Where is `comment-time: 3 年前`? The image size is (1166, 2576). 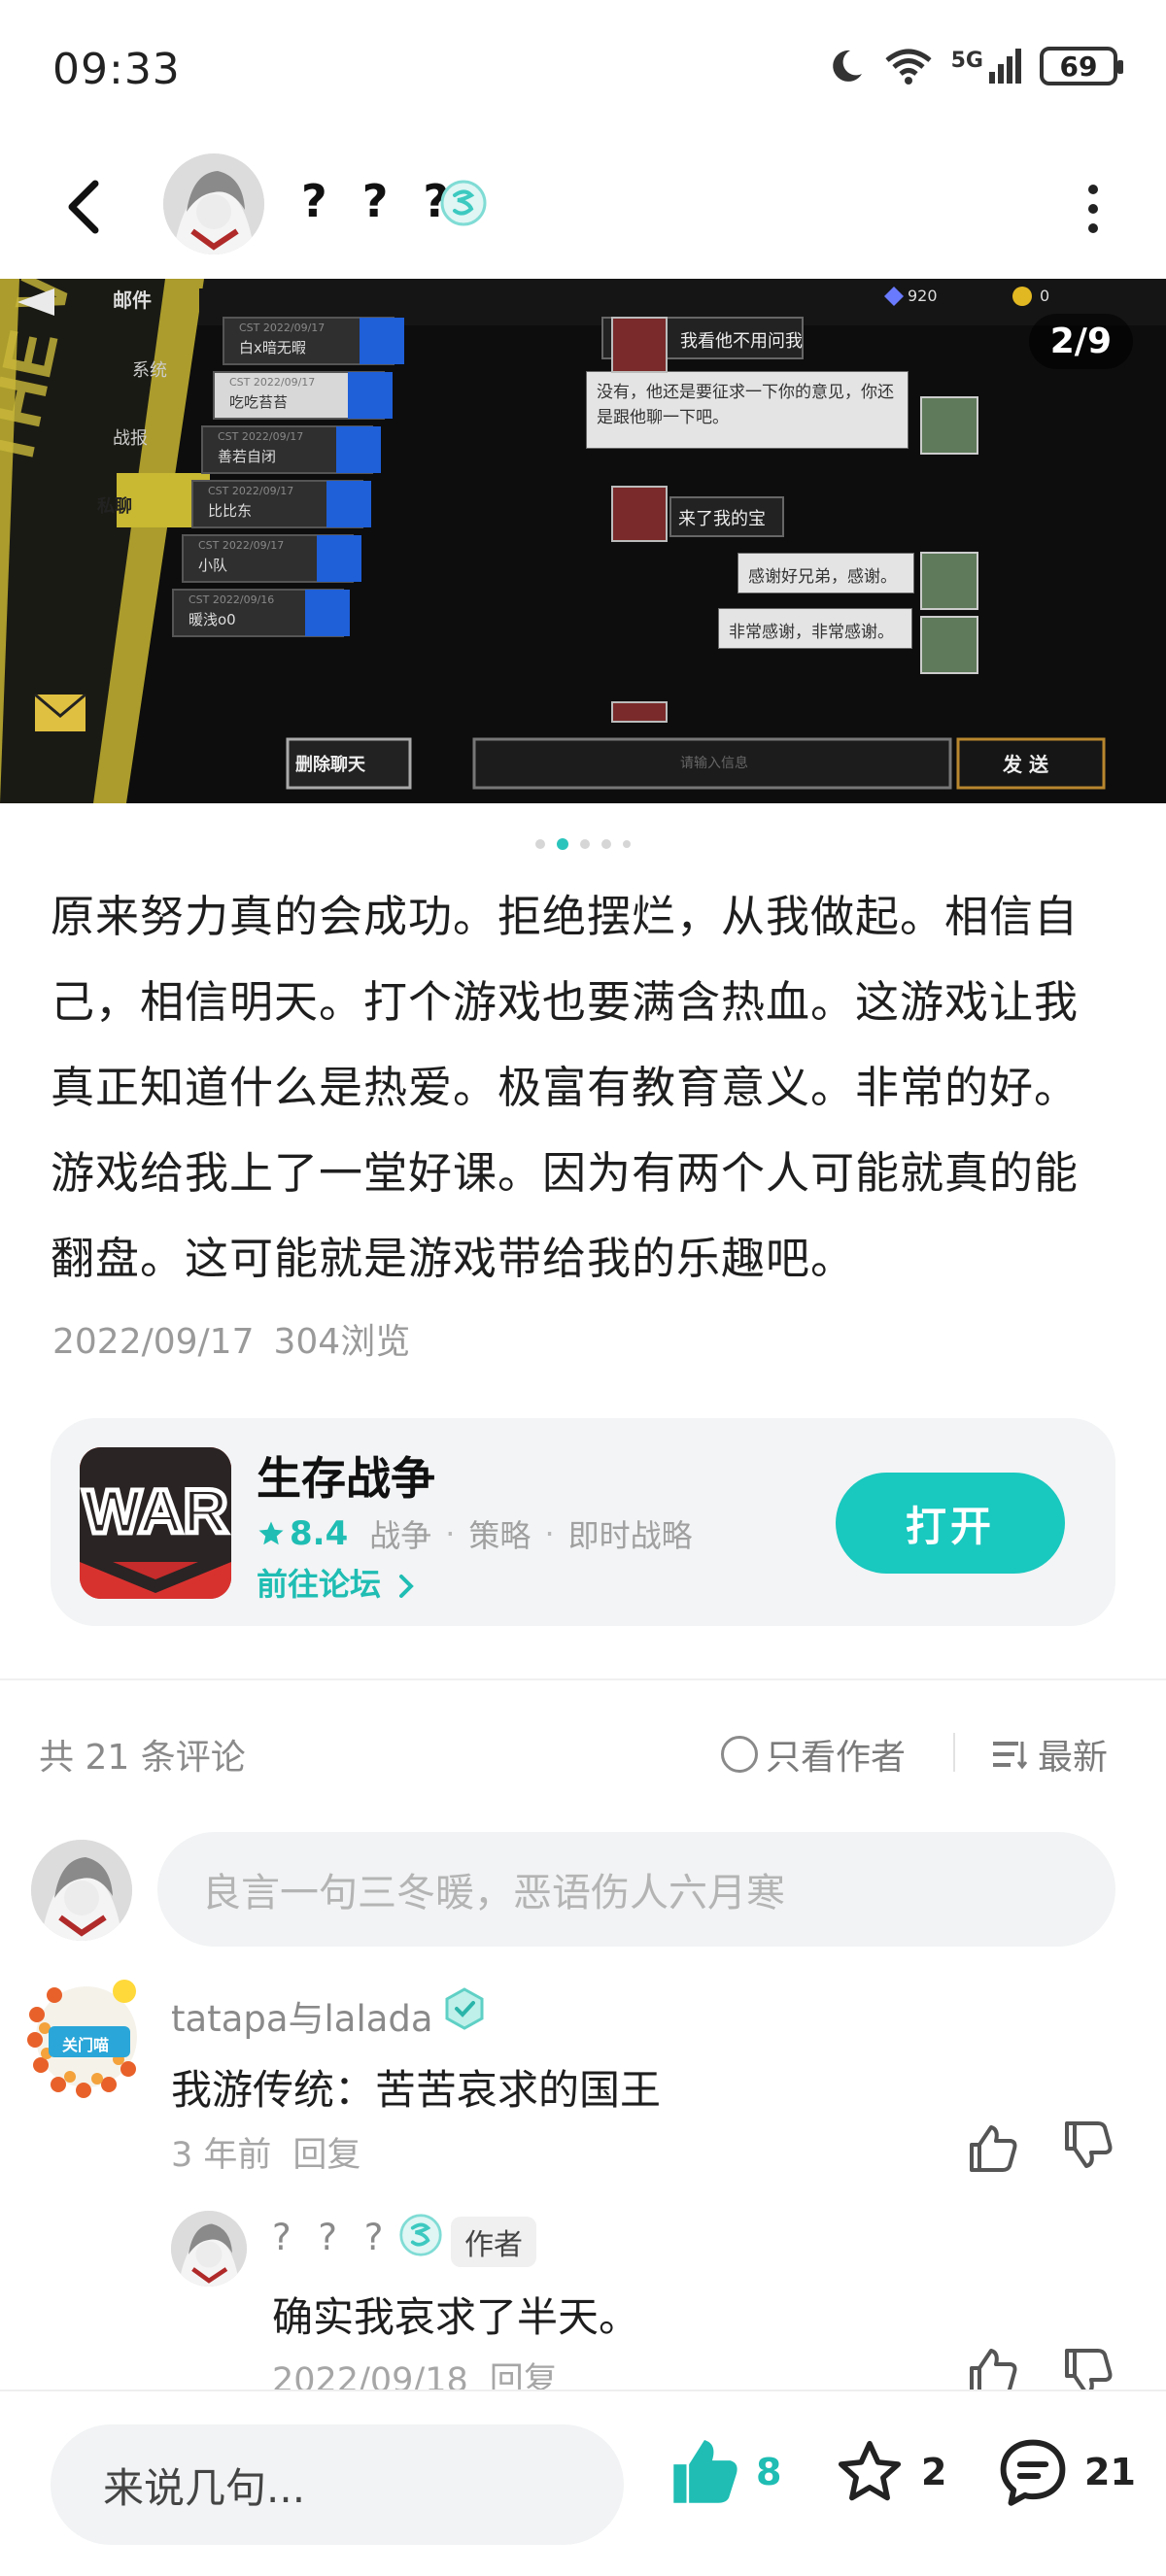 comment-time: 3 年前 is located at coordinates (221, 2155).